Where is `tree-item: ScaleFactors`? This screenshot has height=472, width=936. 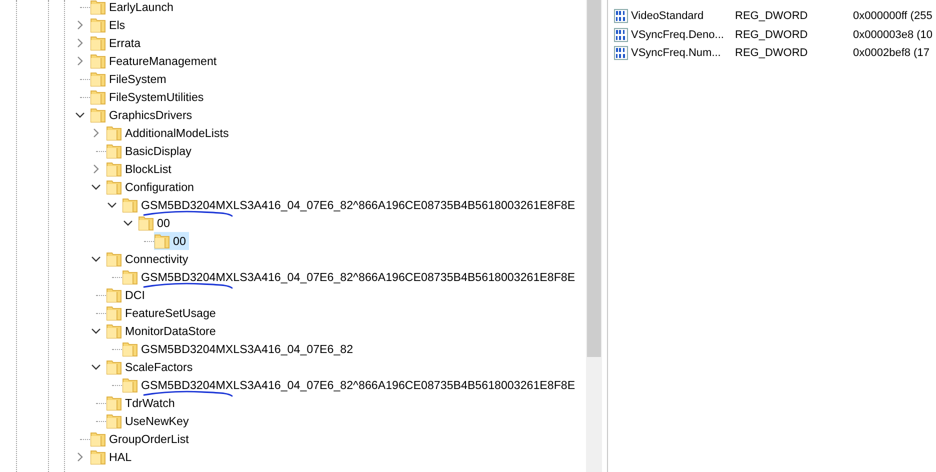 tree-item: ScaleFactors is located at coordinates (151, 367).